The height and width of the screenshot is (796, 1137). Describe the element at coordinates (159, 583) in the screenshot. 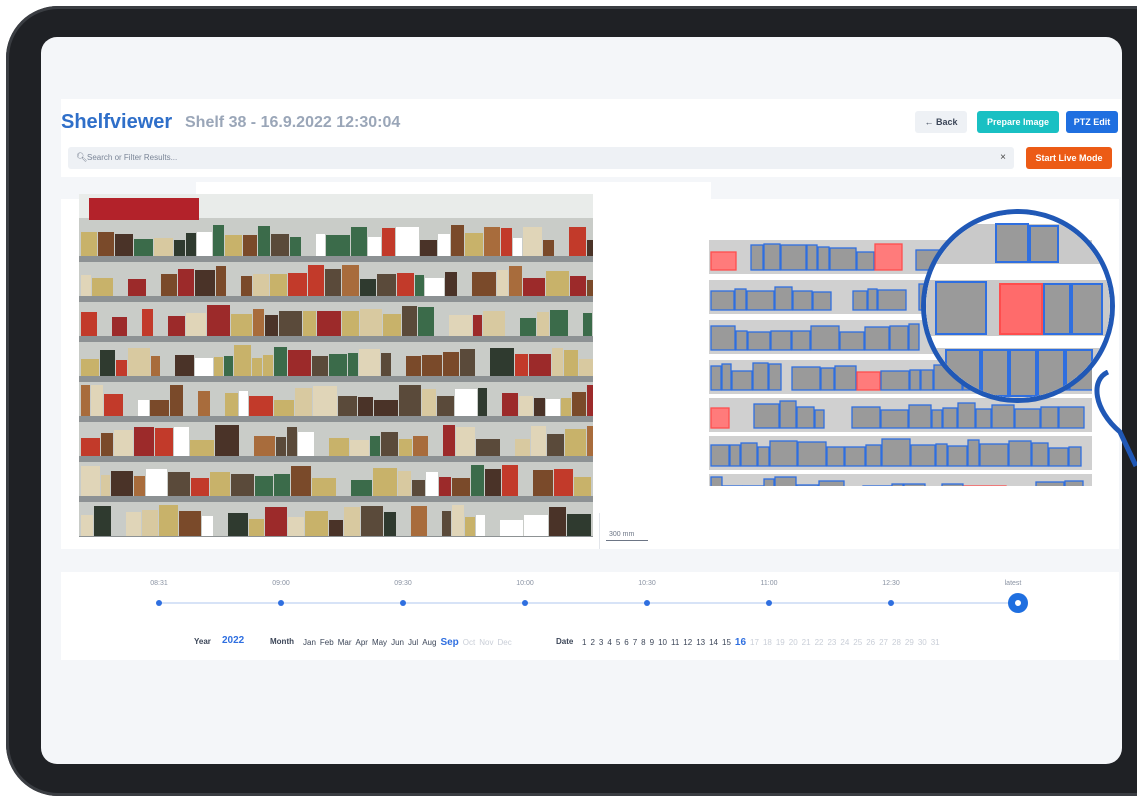

I see `timeline-time-label: 08:31` at that location.